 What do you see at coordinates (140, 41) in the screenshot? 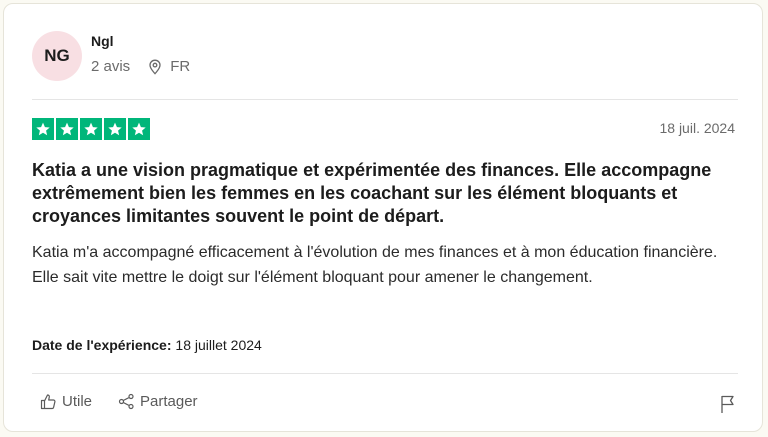
I see `reviewer-name: Ngl` at bounding box center [140, 41].